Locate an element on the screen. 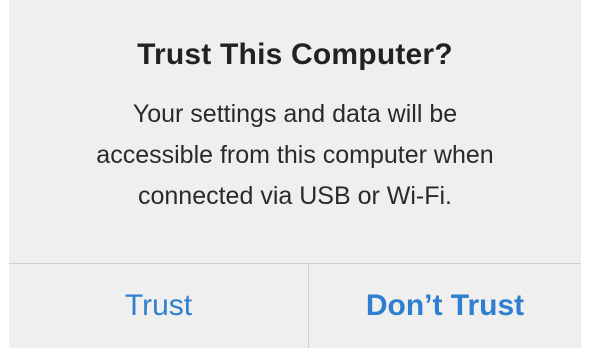 This screenshot has height=348, width=590. alert-message-line: accessible from this computer when is located at coordinates (295, 155).